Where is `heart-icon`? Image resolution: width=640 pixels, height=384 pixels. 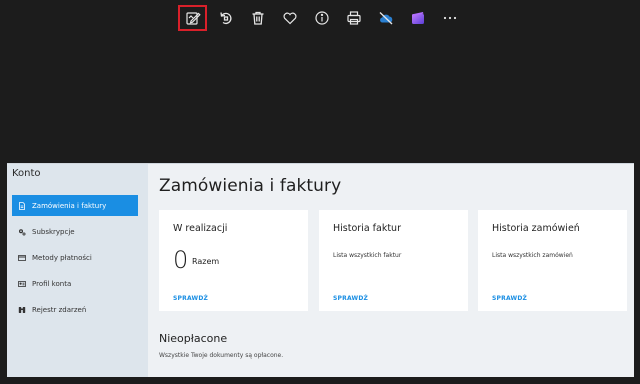 heart-icon is located at coordinates (290, 18).